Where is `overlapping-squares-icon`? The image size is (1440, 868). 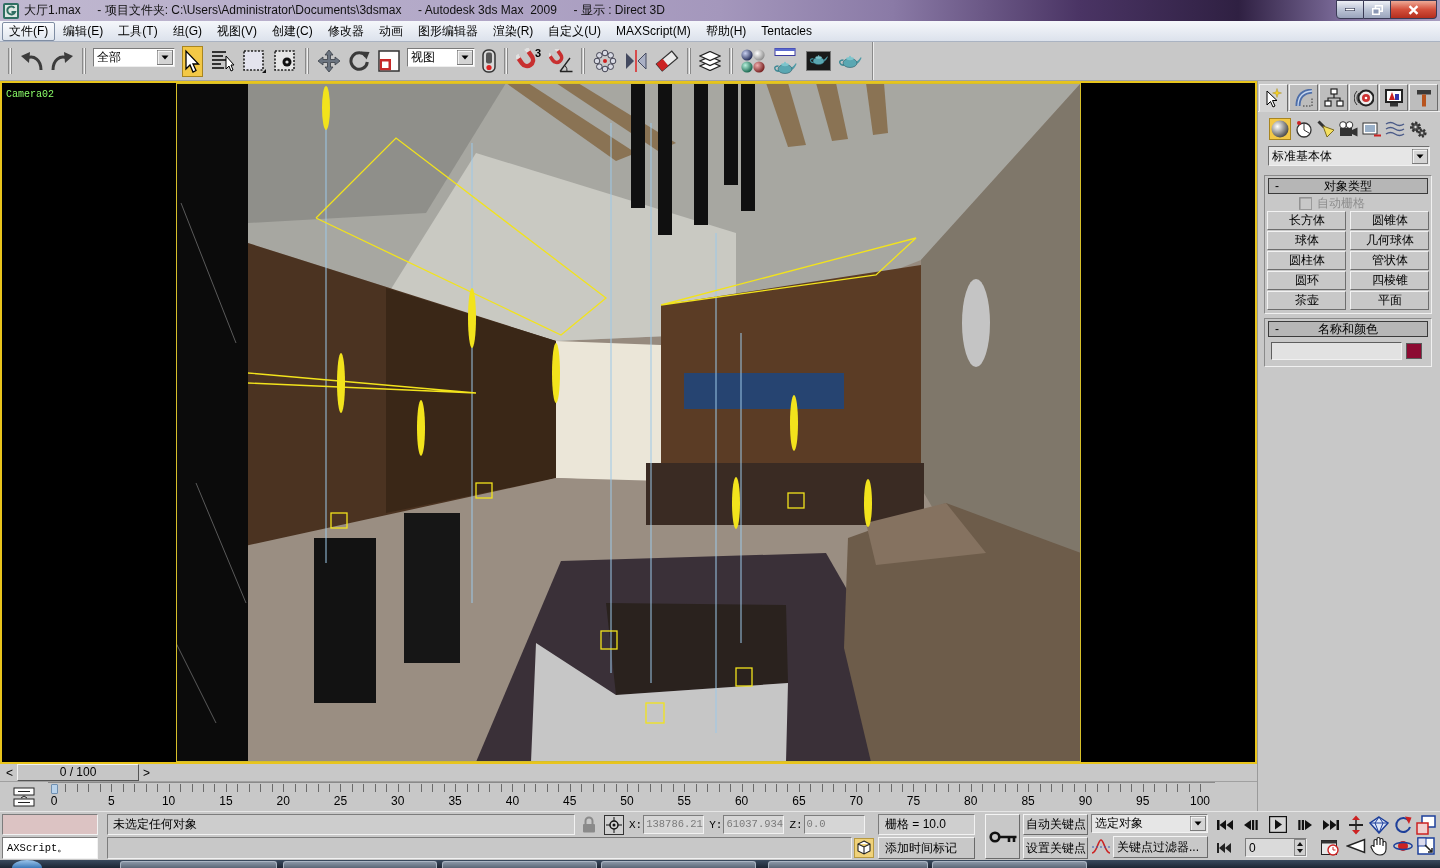
overlapping-squares-icon is located at coordinates (1426, 824).